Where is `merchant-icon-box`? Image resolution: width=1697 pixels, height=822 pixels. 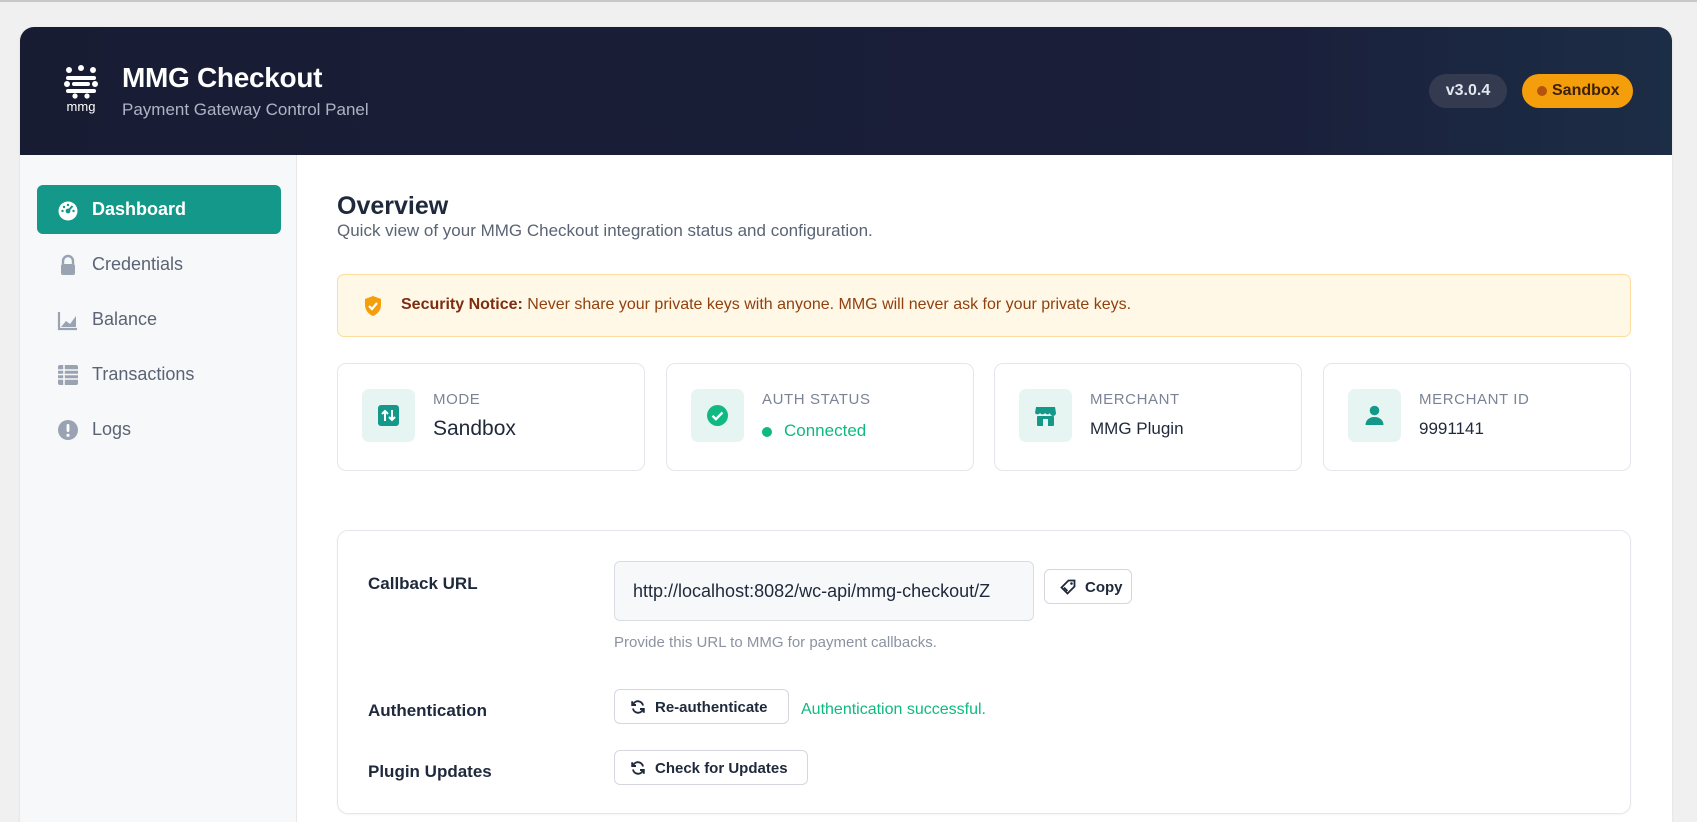 merchant-icon-box is located at coordinates (1045, 415).